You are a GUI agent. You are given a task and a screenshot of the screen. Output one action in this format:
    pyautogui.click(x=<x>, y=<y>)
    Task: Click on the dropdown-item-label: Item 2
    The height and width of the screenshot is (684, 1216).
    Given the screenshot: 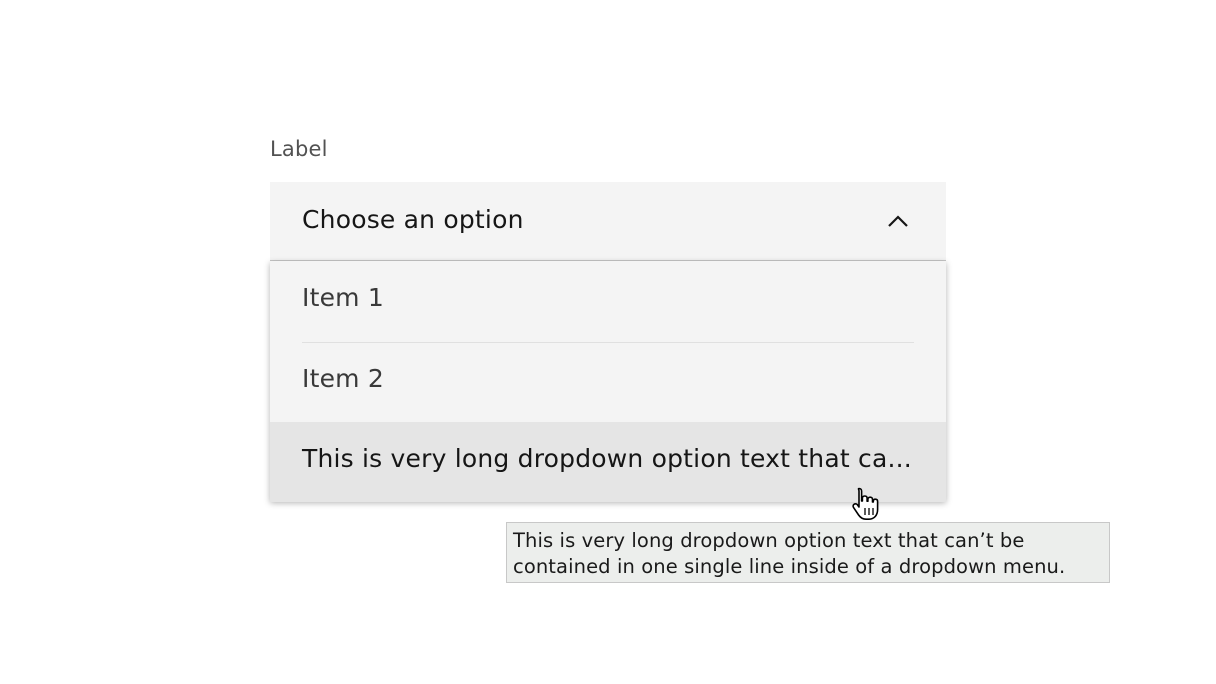 What is the action you would take?
    pyautogui.click(x=343, y=378)
    